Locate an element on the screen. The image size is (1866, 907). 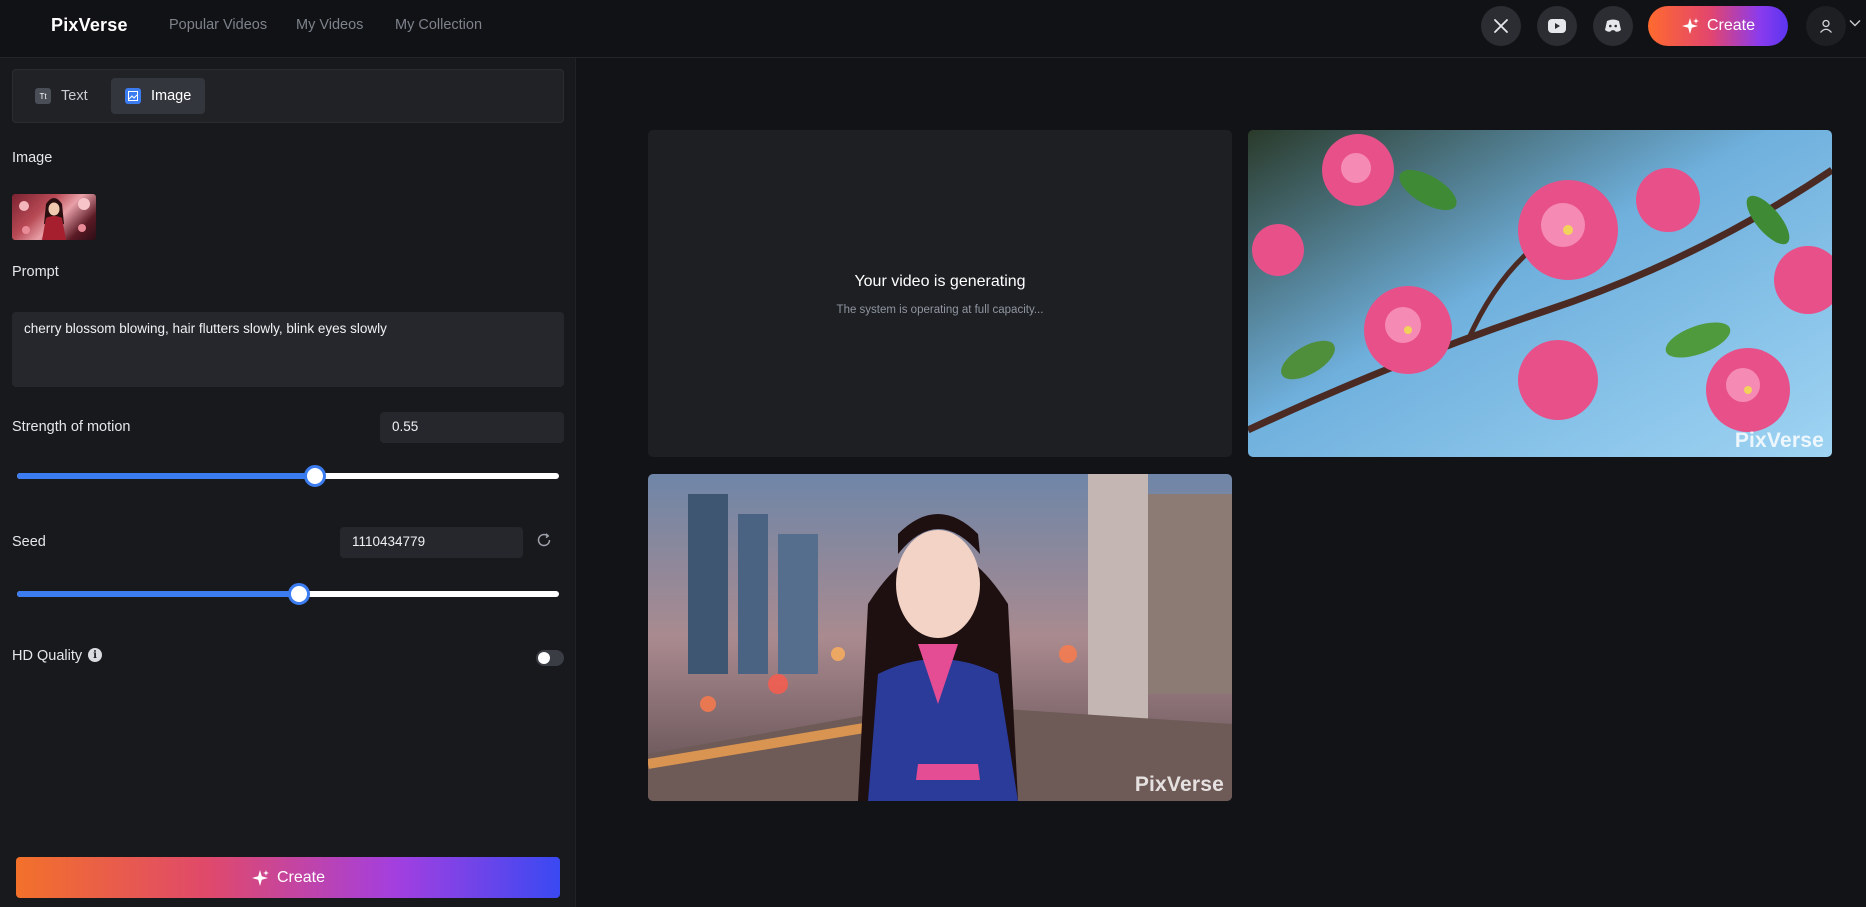
header-create-button: Create is located at coordinates (1718, 26).